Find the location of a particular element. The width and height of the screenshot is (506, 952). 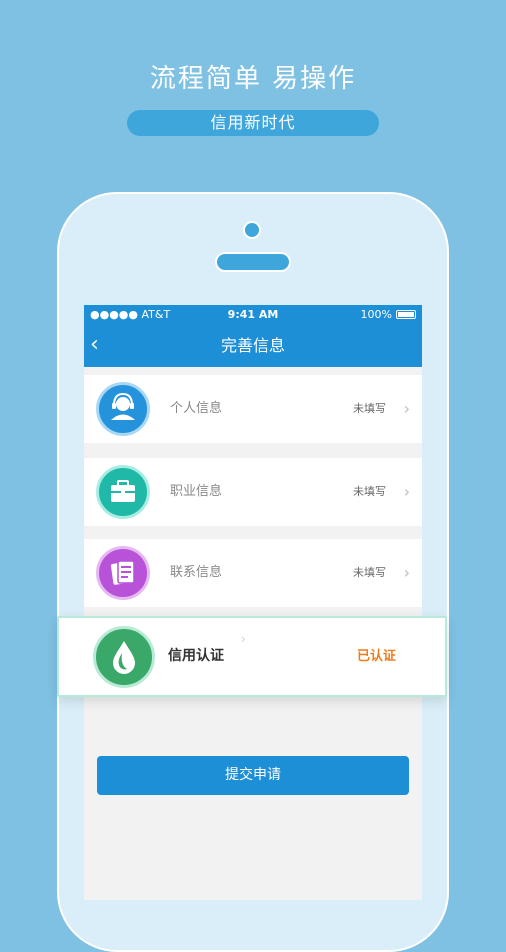

list-item-job-info: 职业信息 未填写 › is located at coordinates (253, 492).